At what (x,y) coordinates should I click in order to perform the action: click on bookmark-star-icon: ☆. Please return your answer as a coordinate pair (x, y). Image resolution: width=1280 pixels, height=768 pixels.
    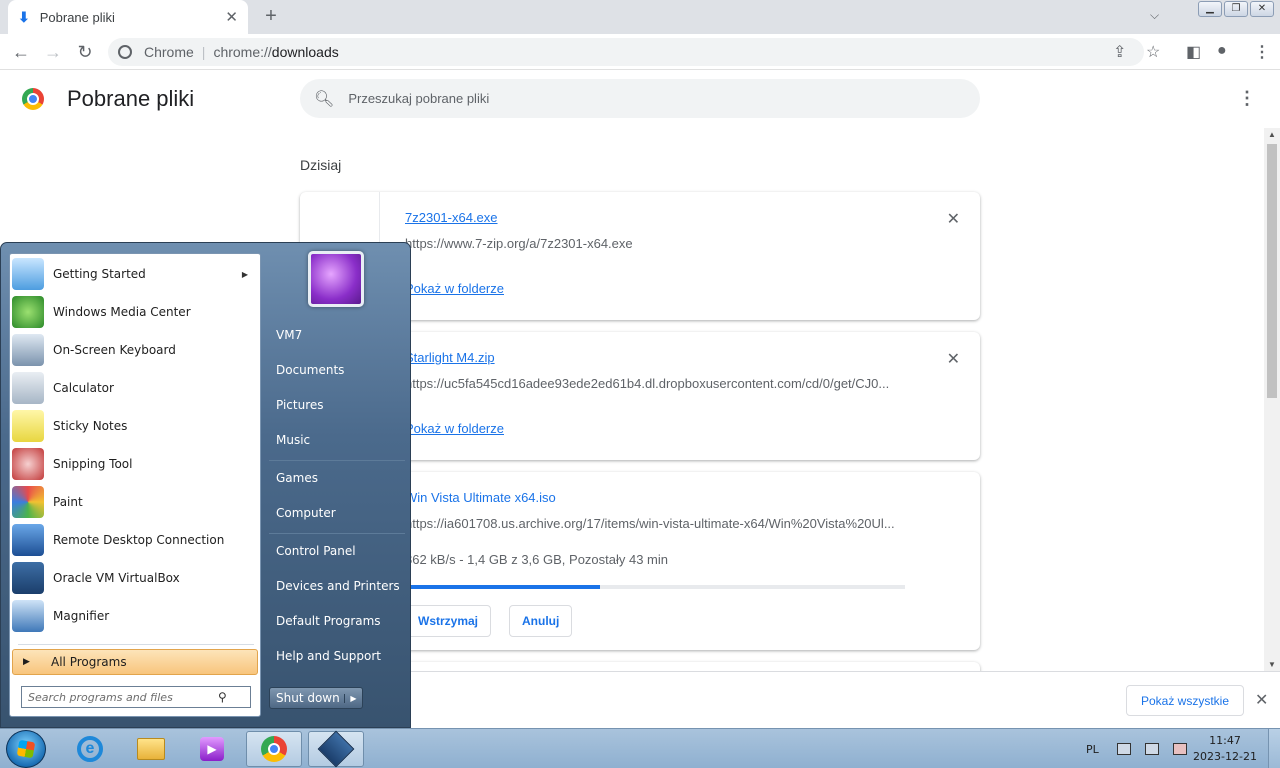
    Looking at the image, I should click on (1153, 52).